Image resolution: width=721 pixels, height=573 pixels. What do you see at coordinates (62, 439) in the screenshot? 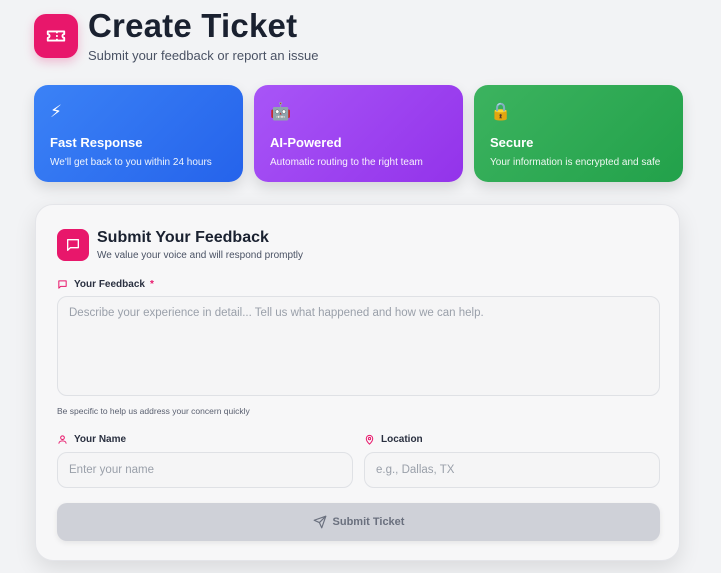
I see `user-icon` at bounding box center [62, 439].